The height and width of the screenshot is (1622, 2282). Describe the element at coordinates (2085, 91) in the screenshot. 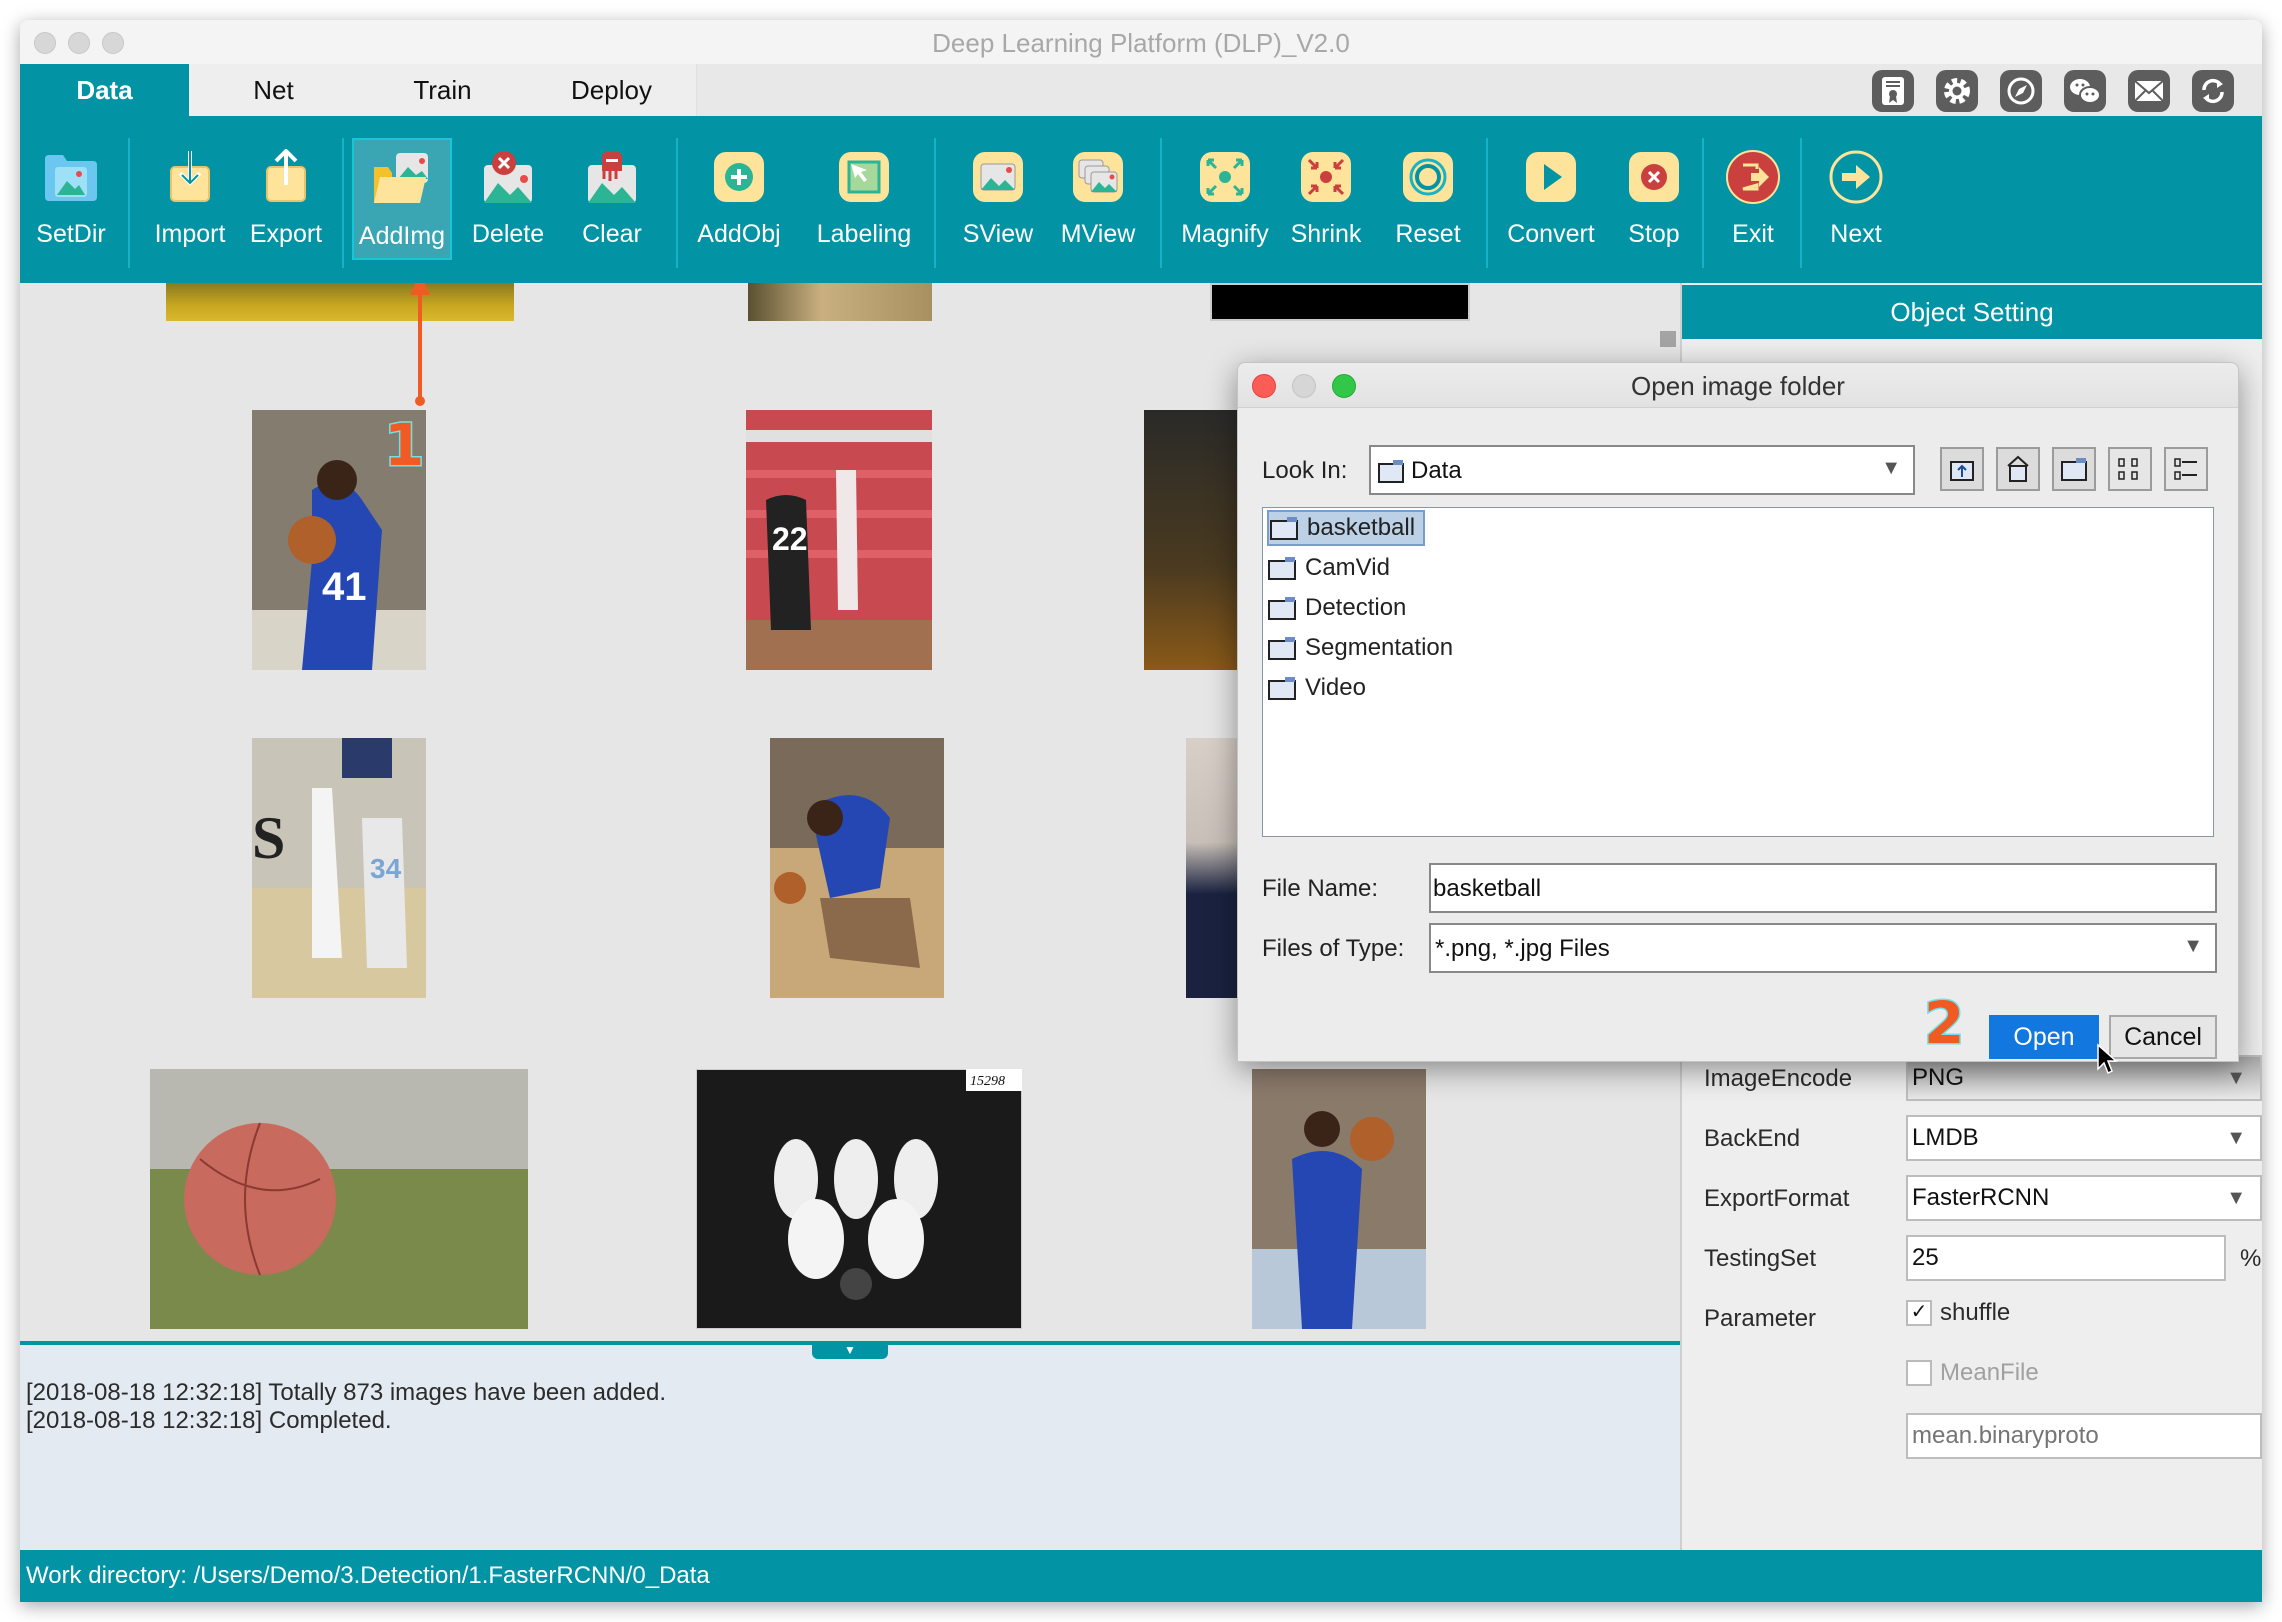

I see `wechat-icon` at that location.